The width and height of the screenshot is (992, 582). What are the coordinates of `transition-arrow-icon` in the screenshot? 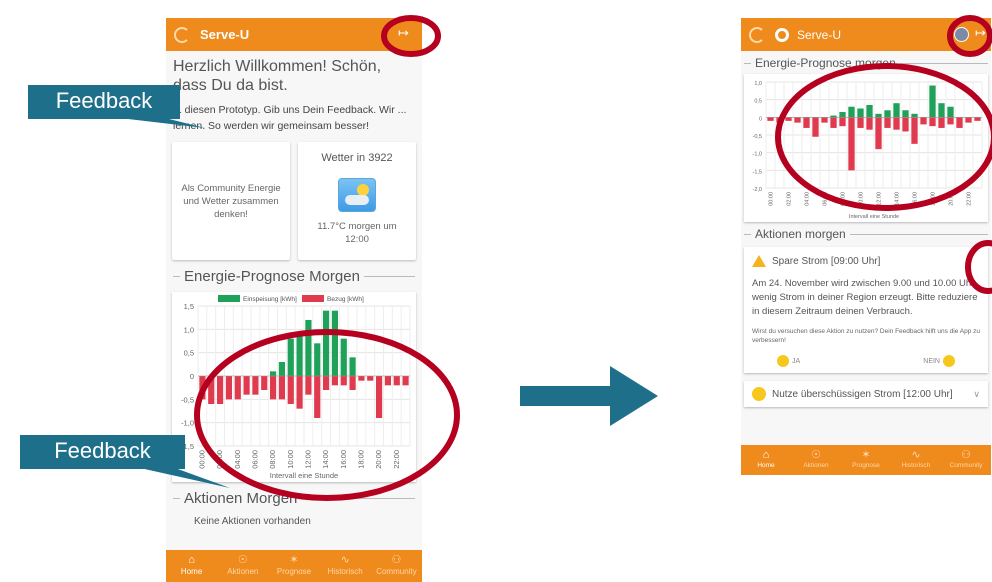 It's located at (589, 396).